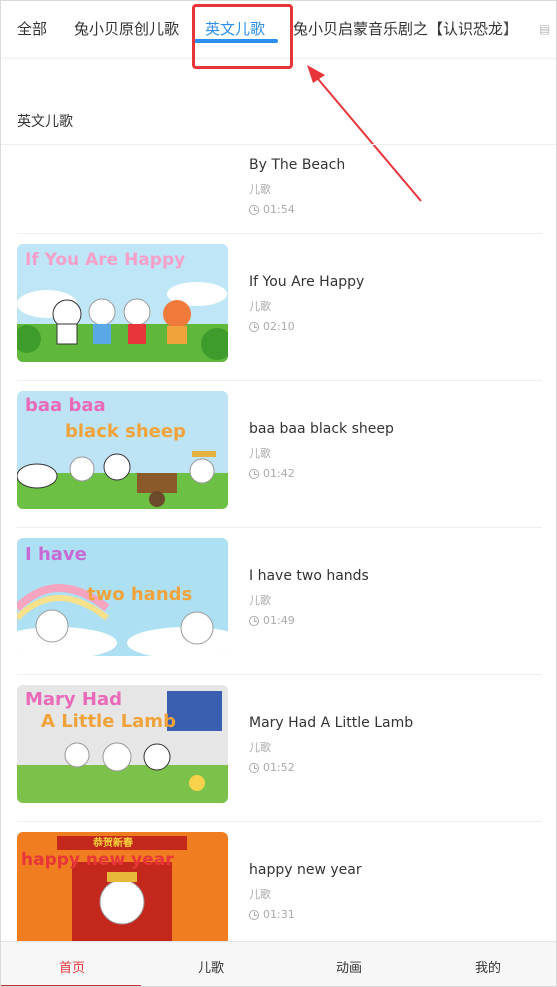 This screenshot has width=557, height=987. What do you see at coordinates (349, 966) in the screenshot?
I see `nav-animation: 动画` at bounding box center [349, 966].